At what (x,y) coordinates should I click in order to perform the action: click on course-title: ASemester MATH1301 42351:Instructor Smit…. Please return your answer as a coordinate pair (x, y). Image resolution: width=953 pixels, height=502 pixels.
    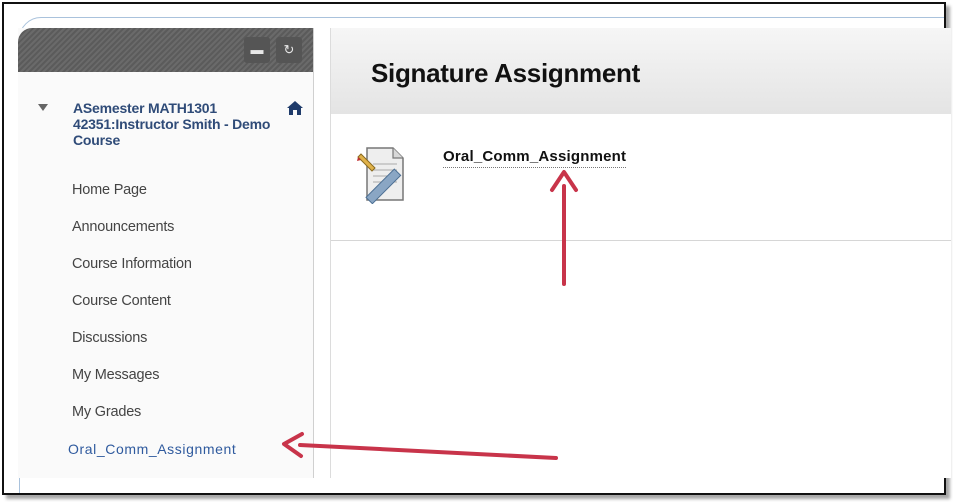
    Looking at the image, I should click on (178, 124).